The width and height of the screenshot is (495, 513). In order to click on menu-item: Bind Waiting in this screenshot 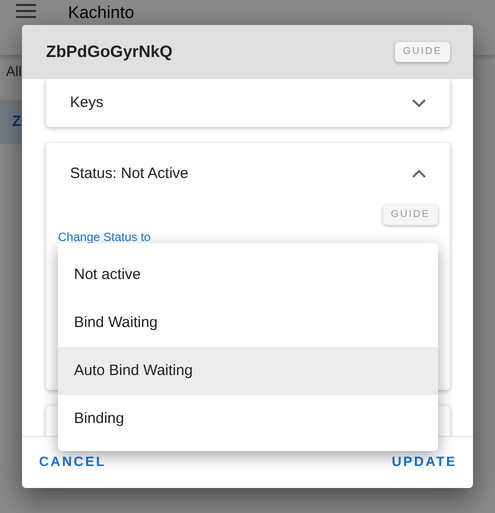, I will do `click(248, 323)`.